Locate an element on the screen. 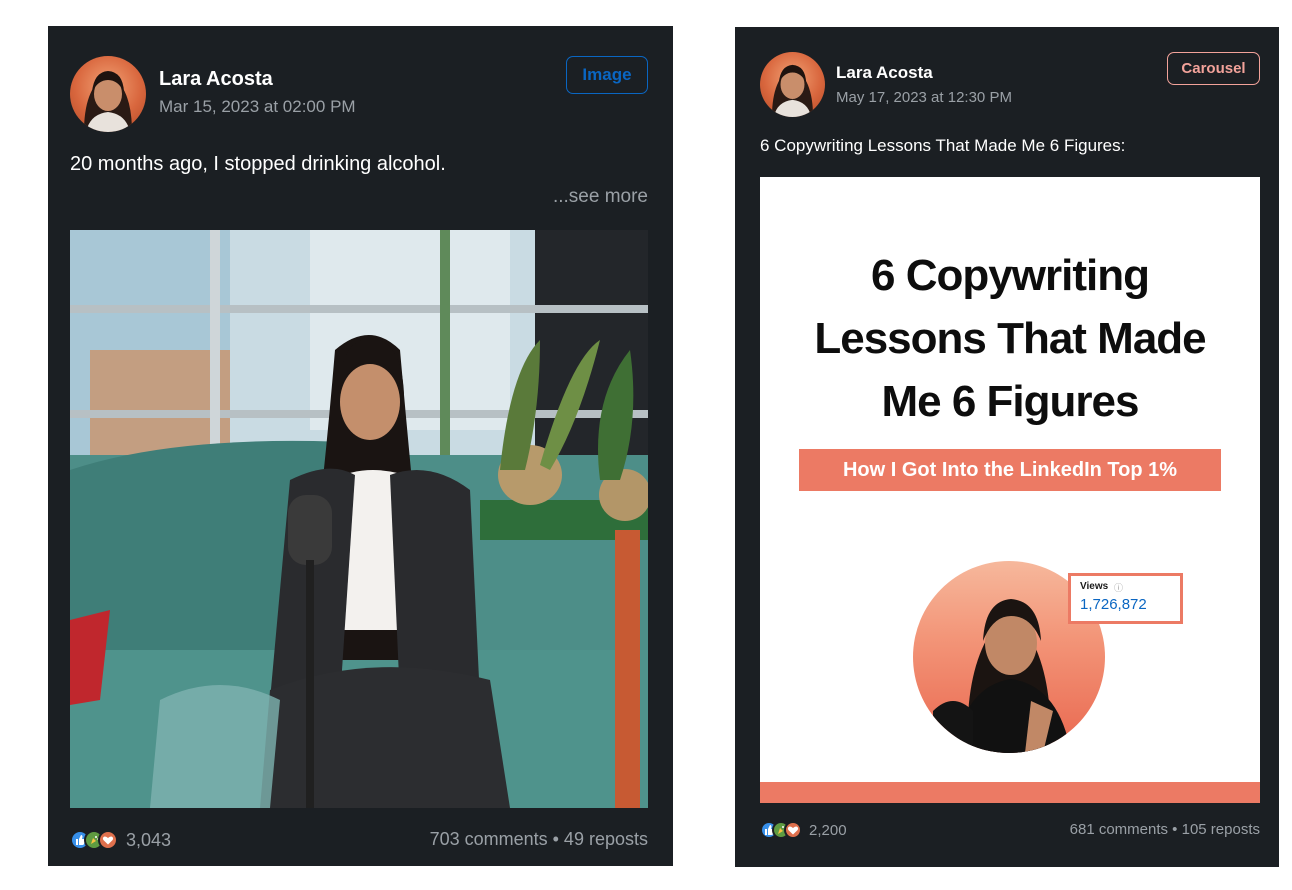 This screenshot has height=890, width=1292. comments-reposts-count: 681 comments • 105 reposts is located at coordinates (1165, 829).